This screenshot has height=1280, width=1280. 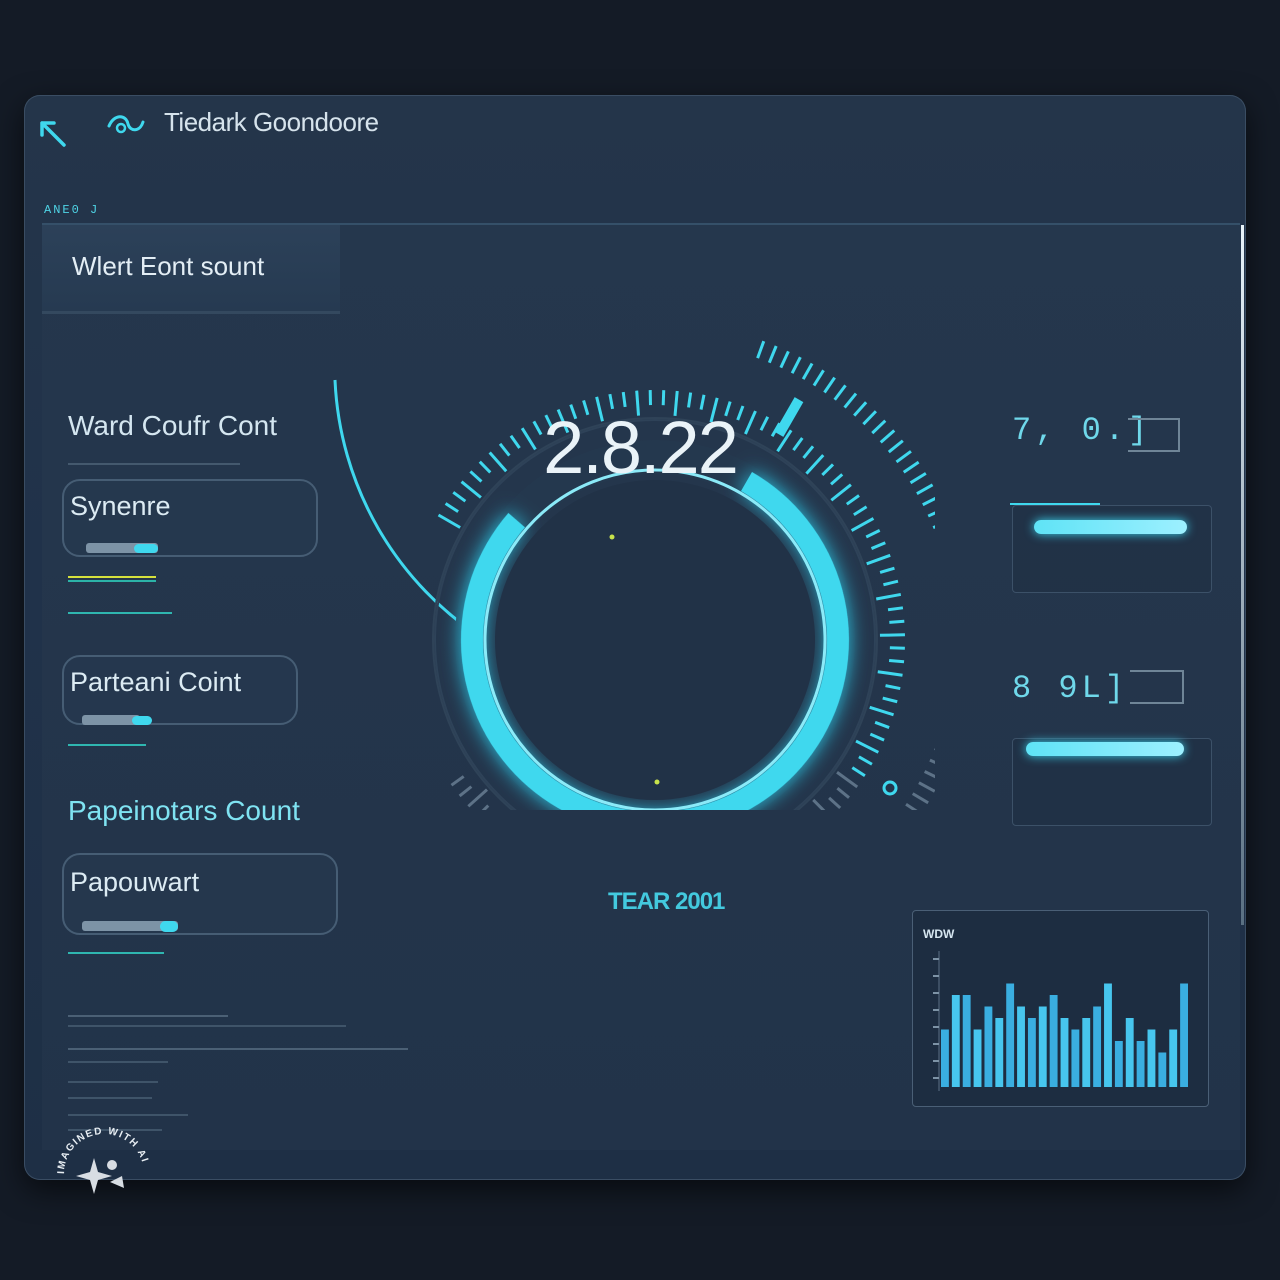 What do you see at coordinates (1055, 504) in the screenshot?
I see `card-accent-line` at bounding box center [1055, 504].